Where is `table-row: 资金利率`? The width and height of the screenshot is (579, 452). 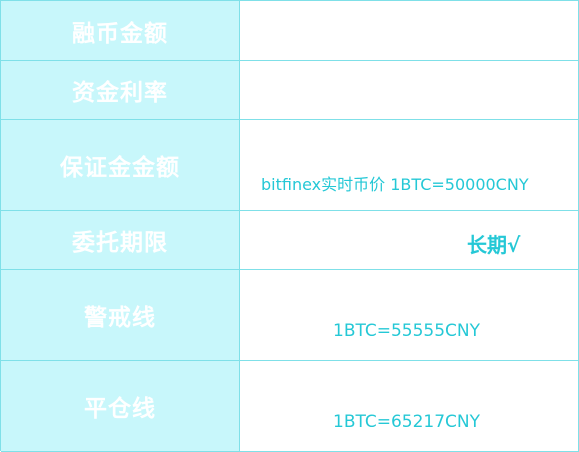
table-row: 资金利率 is located at coordinates (290, 90).